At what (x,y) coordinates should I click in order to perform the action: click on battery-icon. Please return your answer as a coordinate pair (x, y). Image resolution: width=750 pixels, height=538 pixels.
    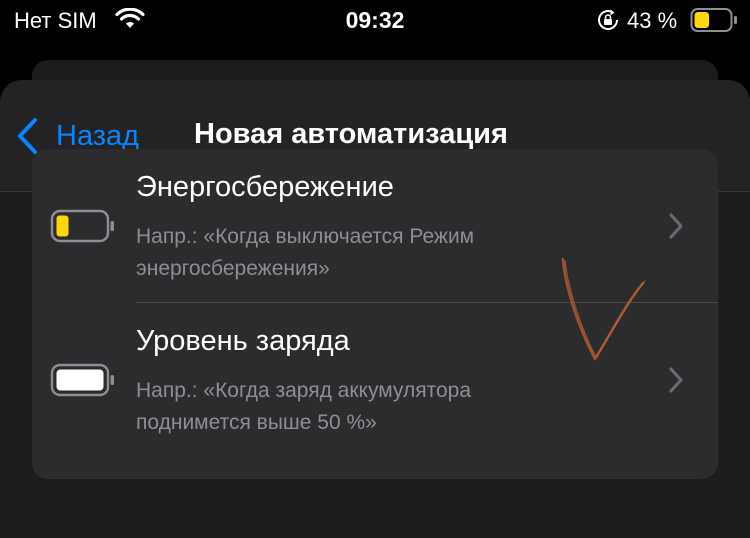
    Looking at the image, I should click on (713, 20).